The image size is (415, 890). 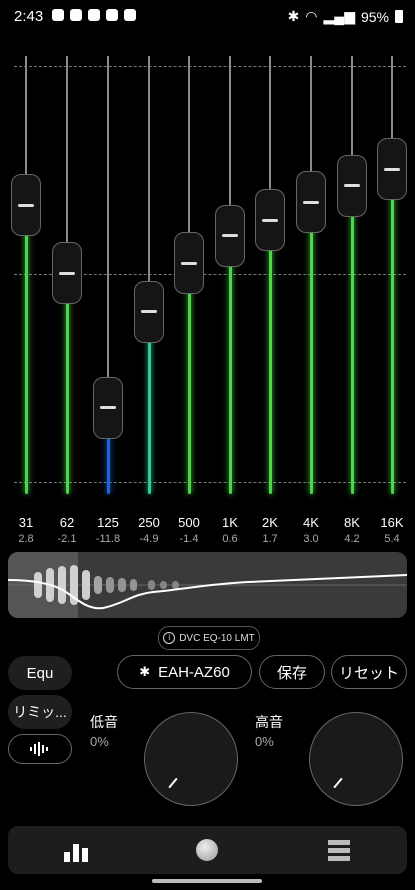 I want to click on eq-gain-label: -4.9, so click(x=149, y=539).